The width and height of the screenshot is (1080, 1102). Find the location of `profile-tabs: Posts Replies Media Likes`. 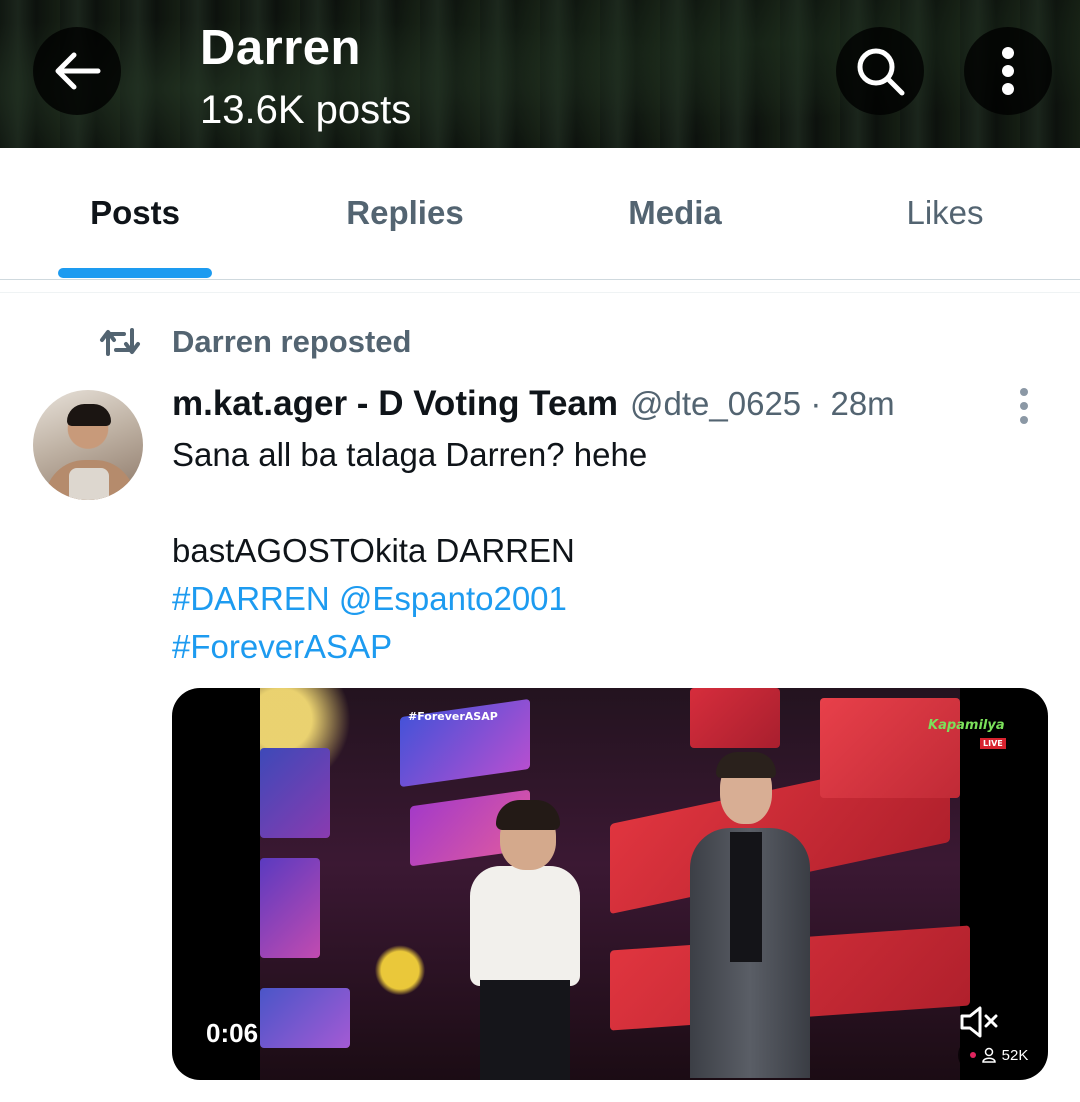

profile-tabs: Posts Replies Media Likes is located at coordinates (540, 214).